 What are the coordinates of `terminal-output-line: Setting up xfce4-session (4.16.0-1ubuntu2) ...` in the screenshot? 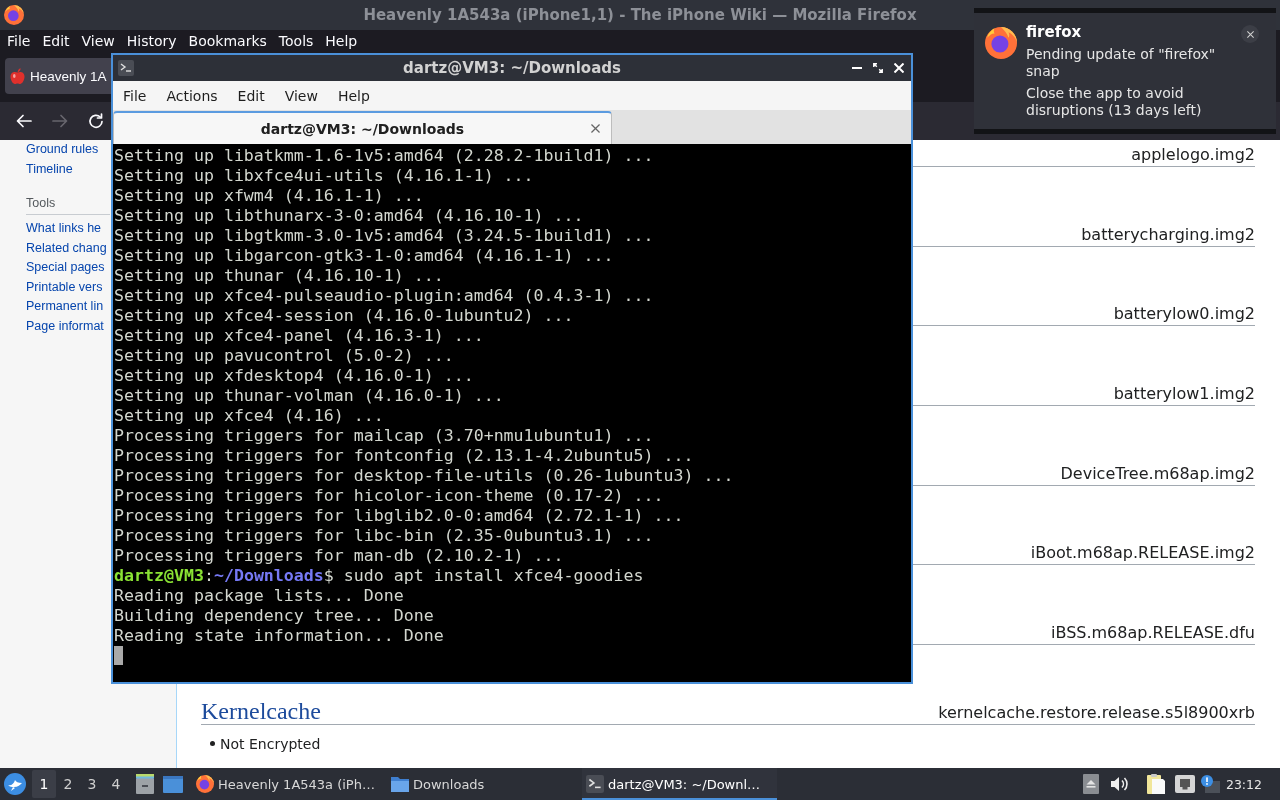 It's located at (344, 316).